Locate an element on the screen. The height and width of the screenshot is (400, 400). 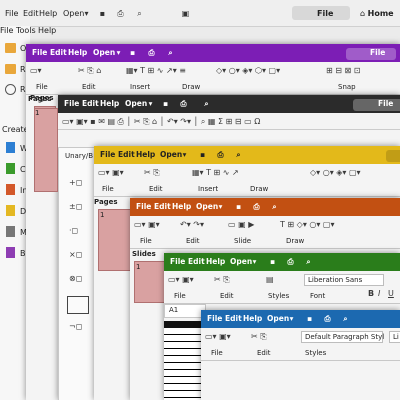
yellow-slide-thumb: 1 is located at coordinates (115, 240).